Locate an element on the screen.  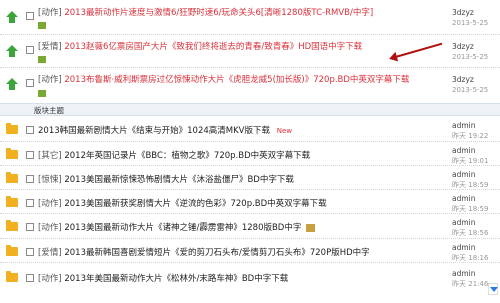
thread-title-link: 2013最新韩国喜剧爱情短片《爱的剪刀石头布/爱情剪刀石头布》720P版HD中字 is located at coordinates (216, 253).